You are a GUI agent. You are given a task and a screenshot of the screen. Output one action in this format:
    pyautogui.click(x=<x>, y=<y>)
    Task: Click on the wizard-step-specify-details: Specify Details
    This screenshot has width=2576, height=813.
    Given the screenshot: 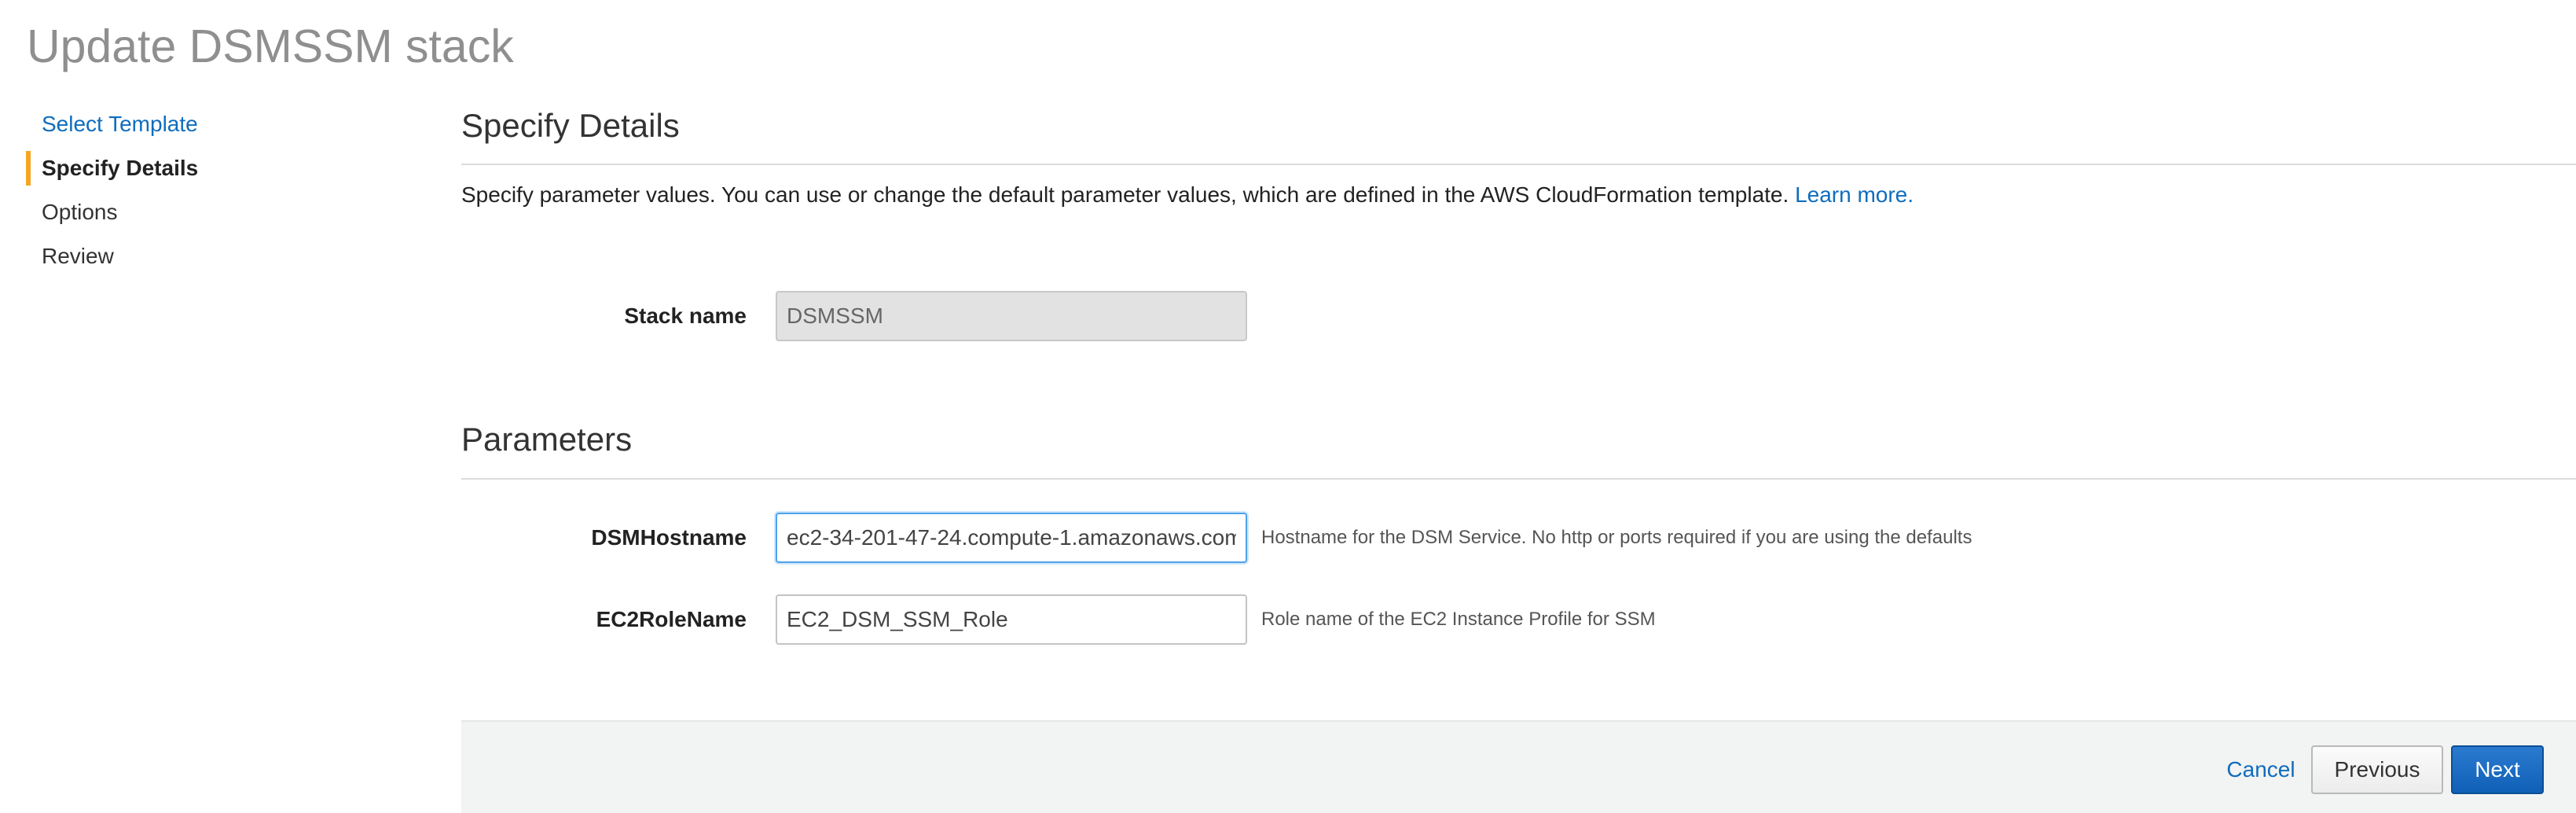 What is the action you would take?
    pyautogui.click(x=206, y=168)
    